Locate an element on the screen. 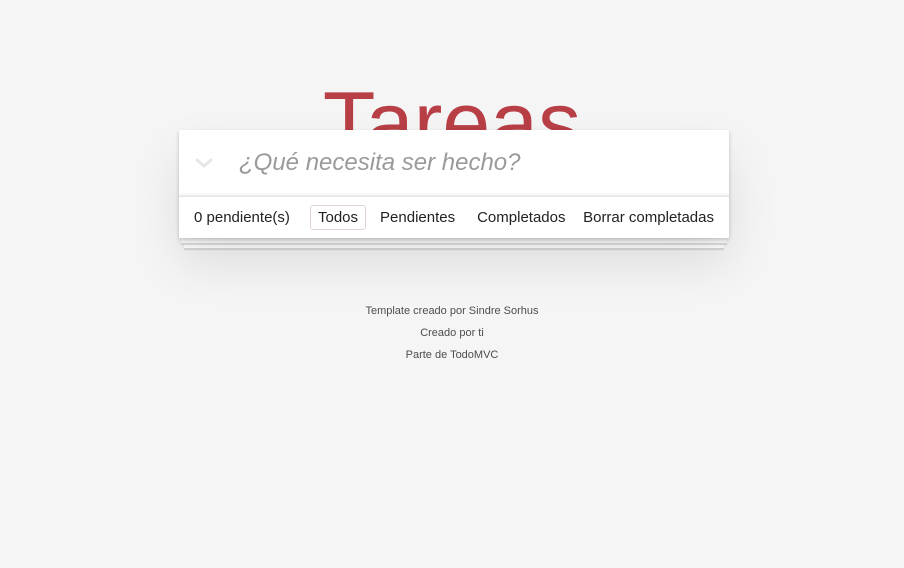 Image resolution: width=904 pixels, height=568 pixels. info-credit-template: Template creado por Sindre Sorhus is located at coordinates (452, 311).